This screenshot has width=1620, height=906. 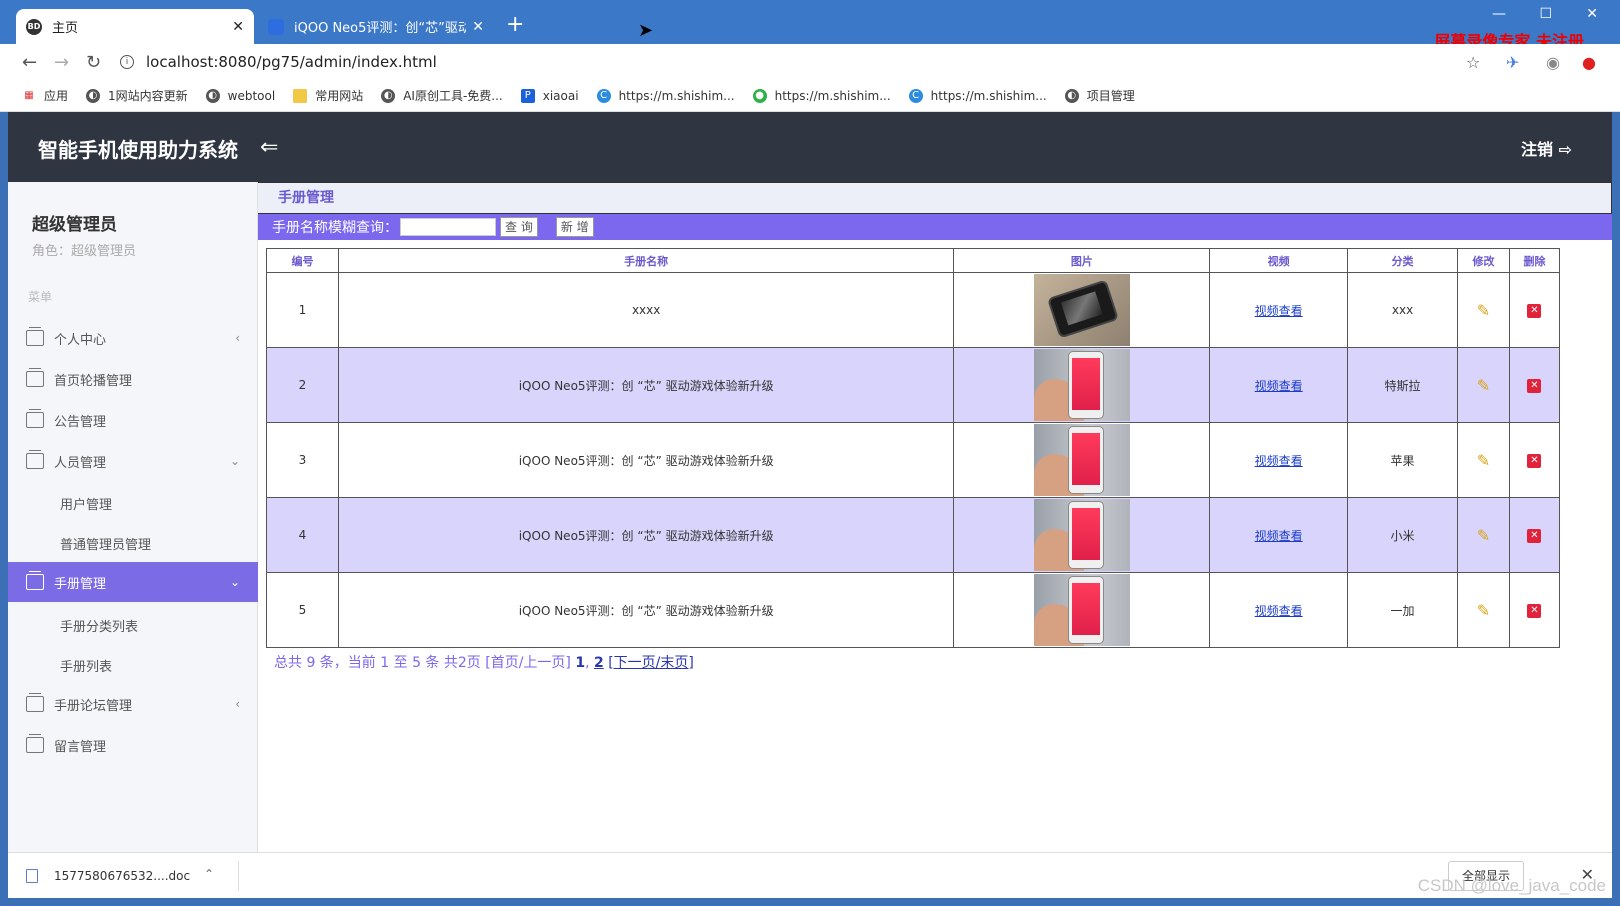 What do you see at coordinates (1512, 62) in the screenshot?
I see `extension-icon: ✈` at bounding box center [1512, 62].